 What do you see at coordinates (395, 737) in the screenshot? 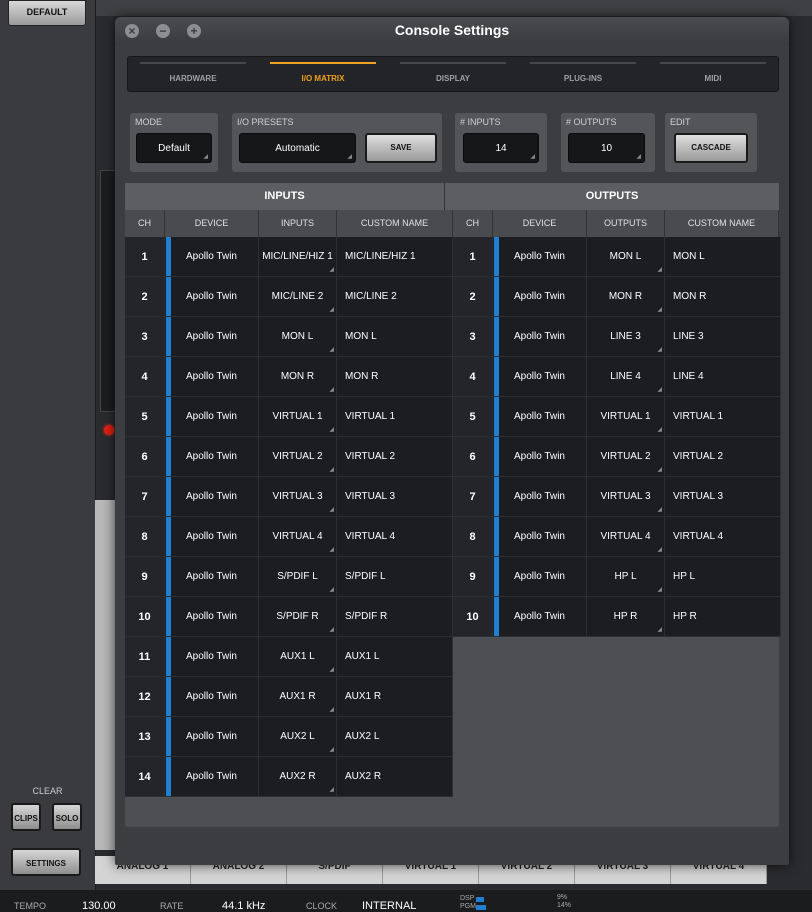
I see `custom-name-field: AUX2 L` at bounding box center [395, 737].